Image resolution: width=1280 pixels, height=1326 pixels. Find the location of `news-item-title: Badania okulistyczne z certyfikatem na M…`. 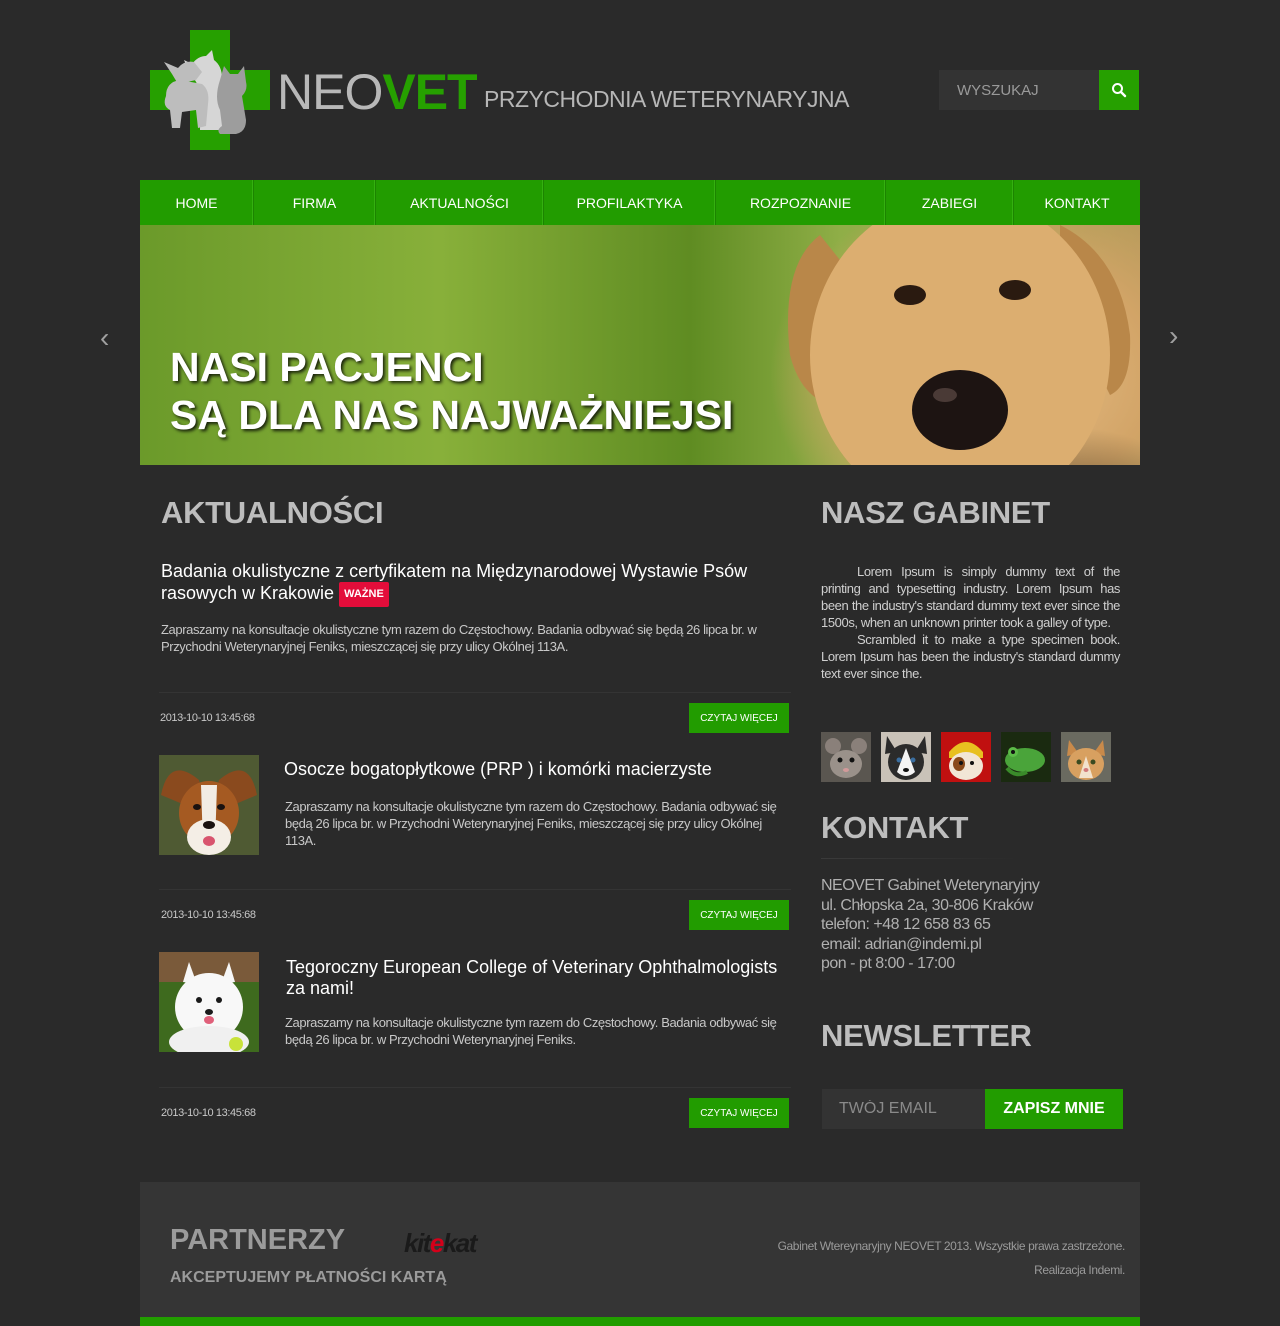

news-item-title: Badania okulistyczne z certyfikatem na M… is located at coordinates (466, 584).